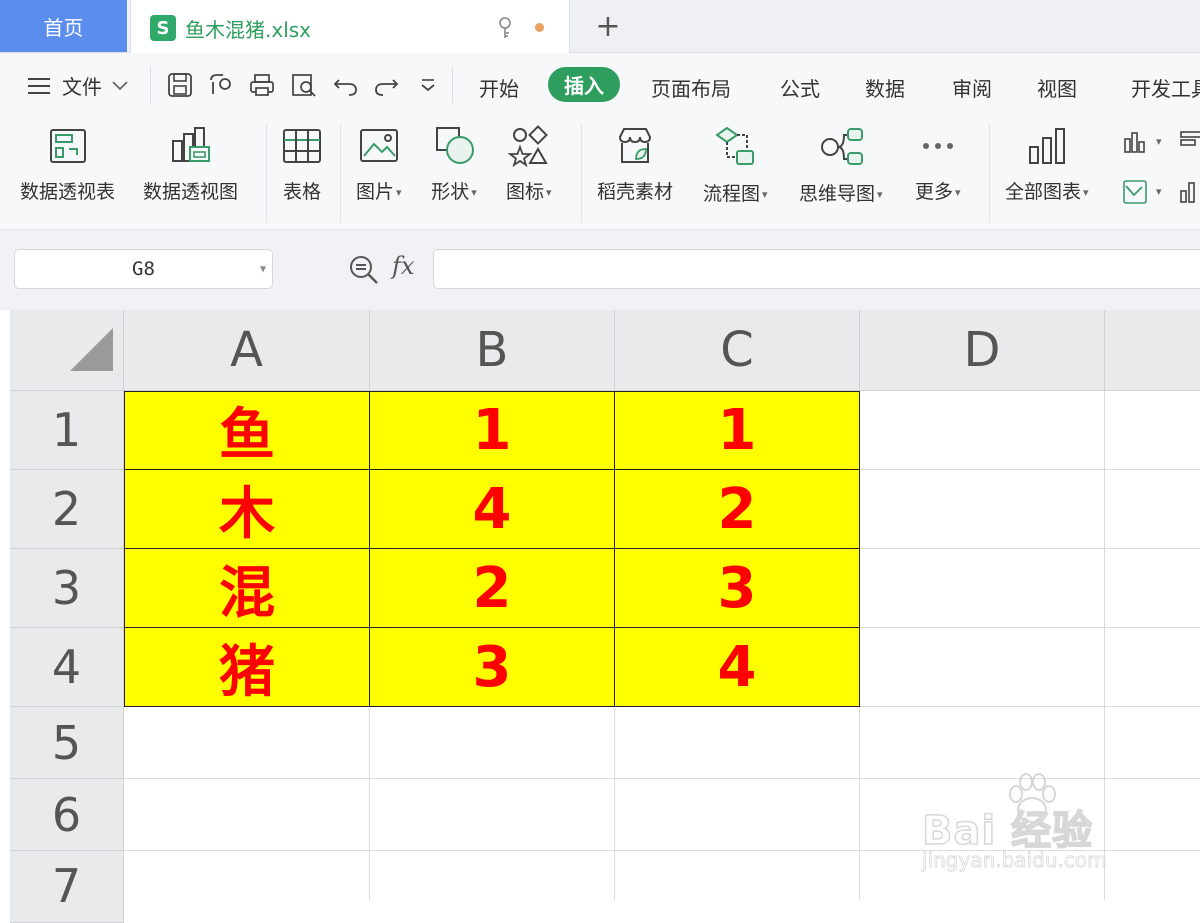 The height and width of the screenshot is (923, 1200). Describe the element at coordinates (492, 743) in the screenshot. I see `cell-b5` at that location.